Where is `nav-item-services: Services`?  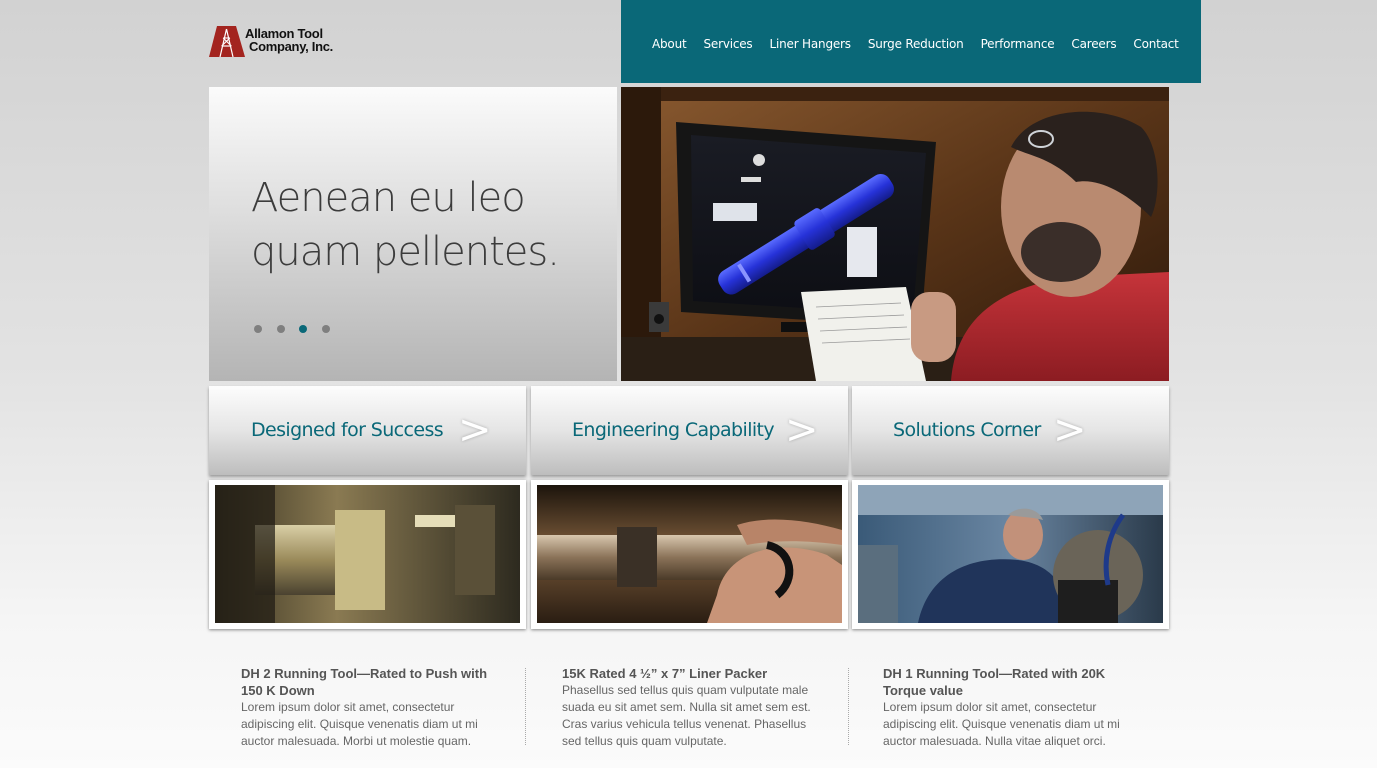 nav-item-services: Services is located at coordinates (727, 44).